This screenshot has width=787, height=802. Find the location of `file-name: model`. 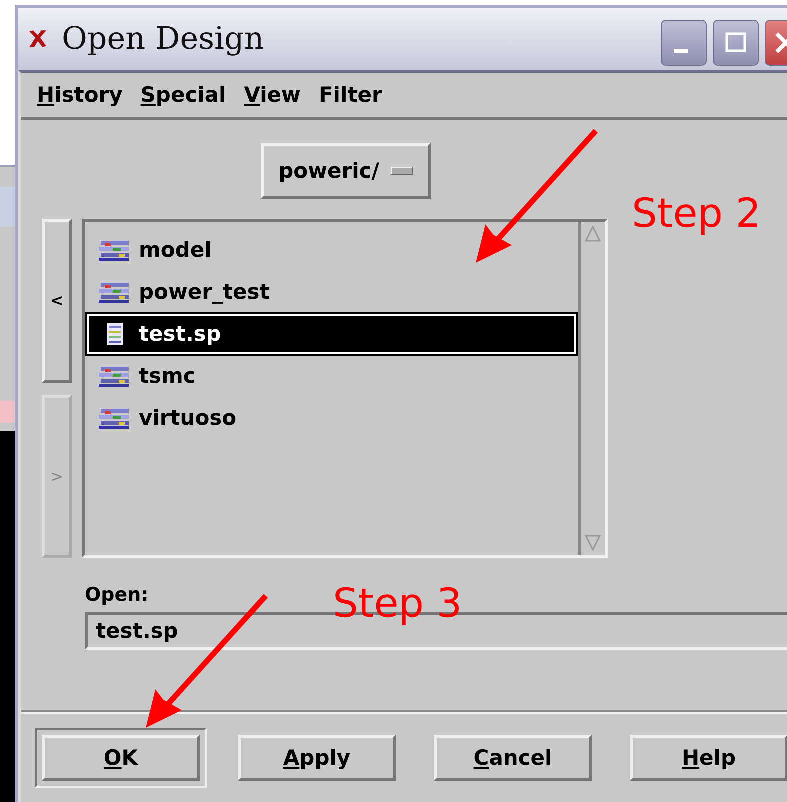

file-name: model is located at coordinates (175, 250).